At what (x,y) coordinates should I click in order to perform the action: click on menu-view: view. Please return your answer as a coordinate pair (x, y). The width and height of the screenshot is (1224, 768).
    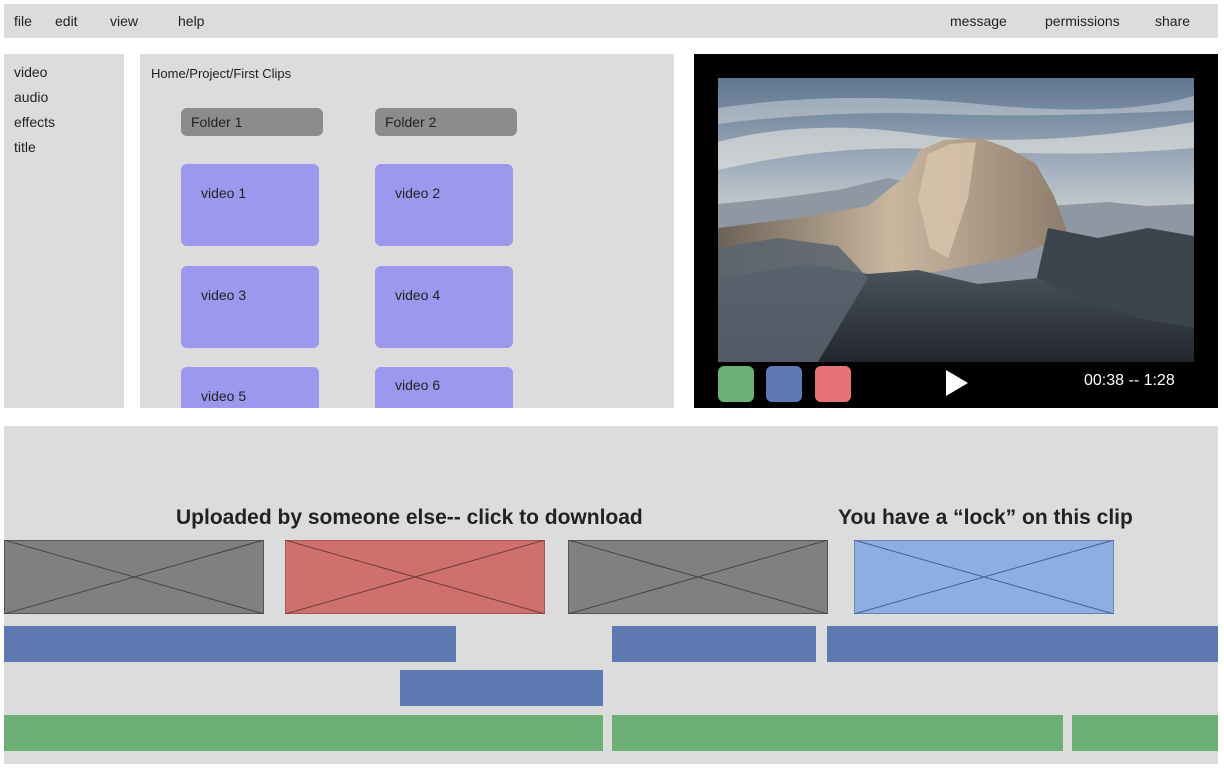
    Looking at the image, I should click on (124, 21).